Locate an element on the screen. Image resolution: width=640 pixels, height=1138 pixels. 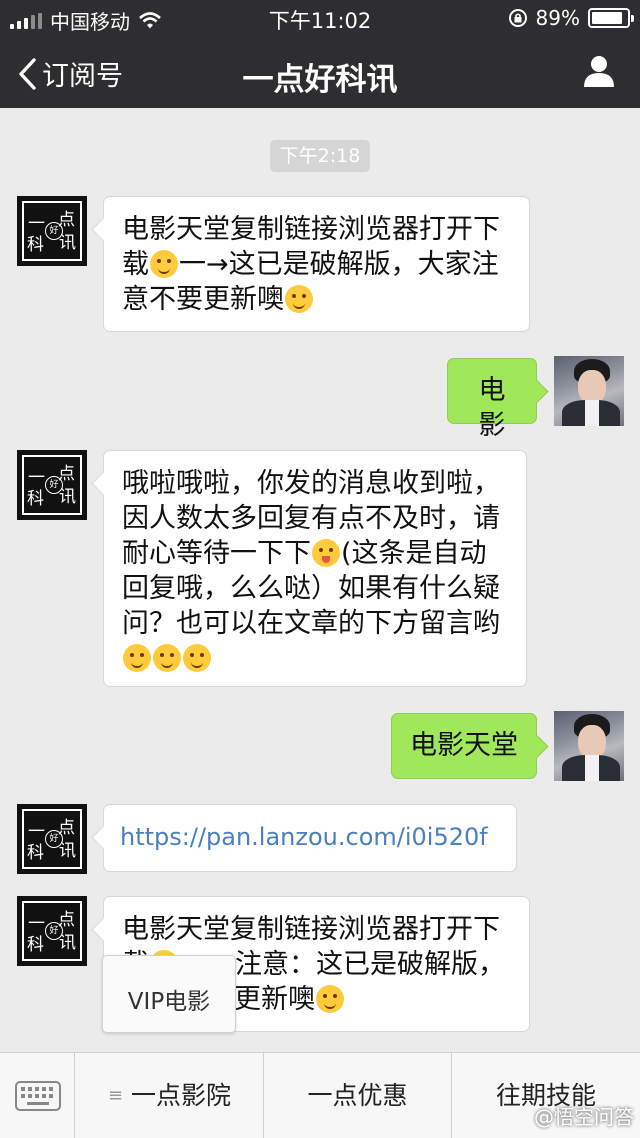
message-text: 注意：这已是破解版， is located at coordinates (370, 964).